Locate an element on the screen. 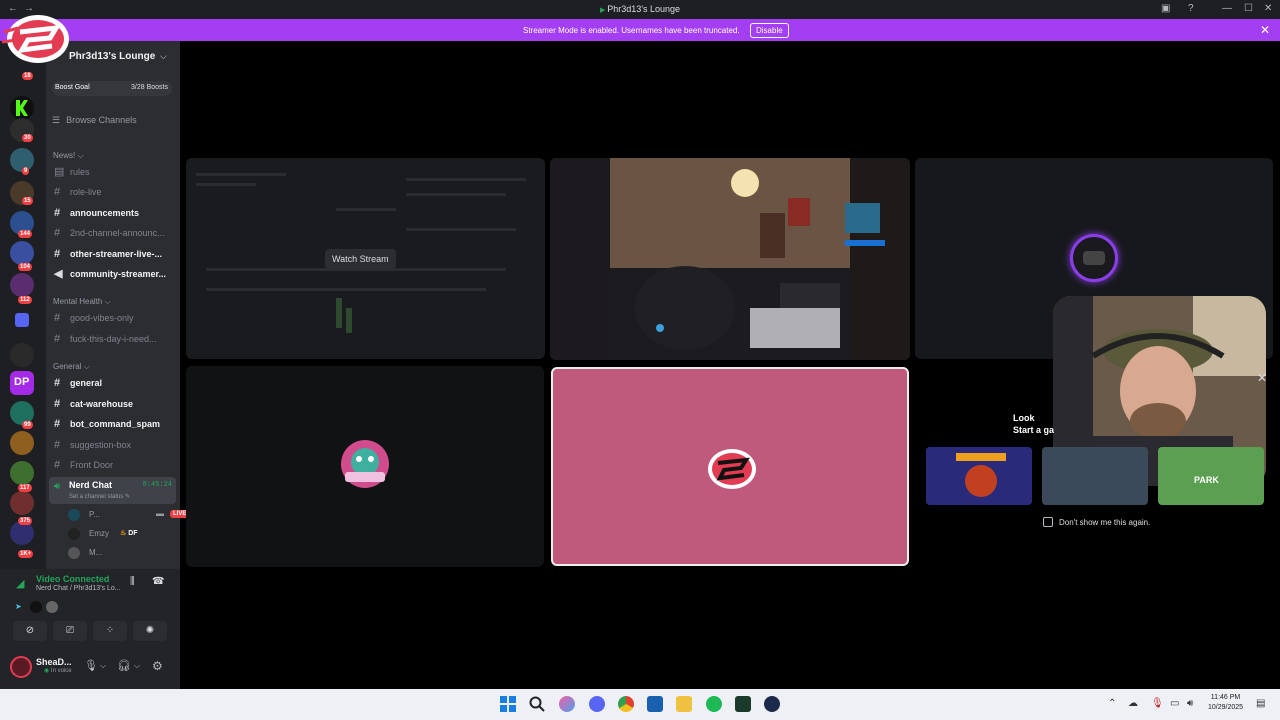 The height and width of the screenshot is (720, 1280). volume-icon: 🔊︎ is located at coordinates (1190, 703).